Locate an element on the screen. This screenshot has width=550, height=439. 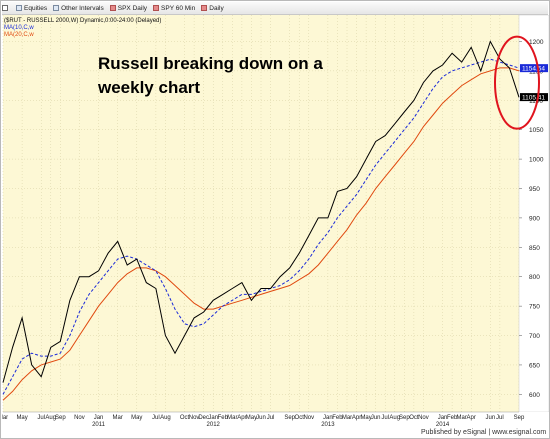
y-tick-label: 600 is located at coordinates (534, 395).